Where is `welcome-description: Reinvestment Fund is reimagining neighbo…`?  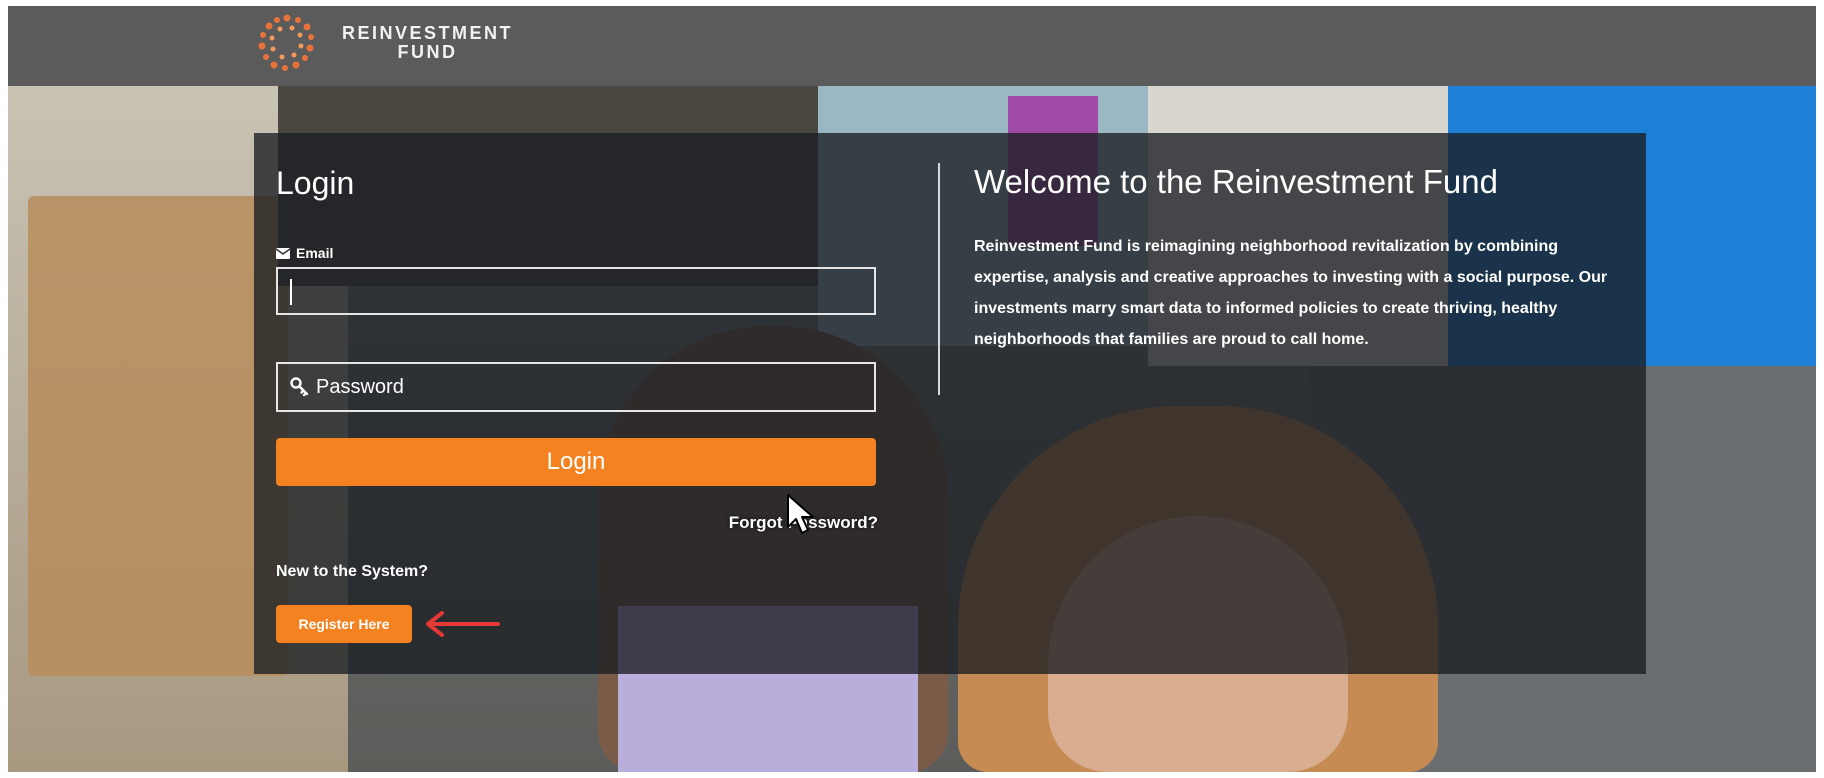 welcome-description: Reinvestment Fund is reimagining neighbo… is located at coordinates (1291, 293).